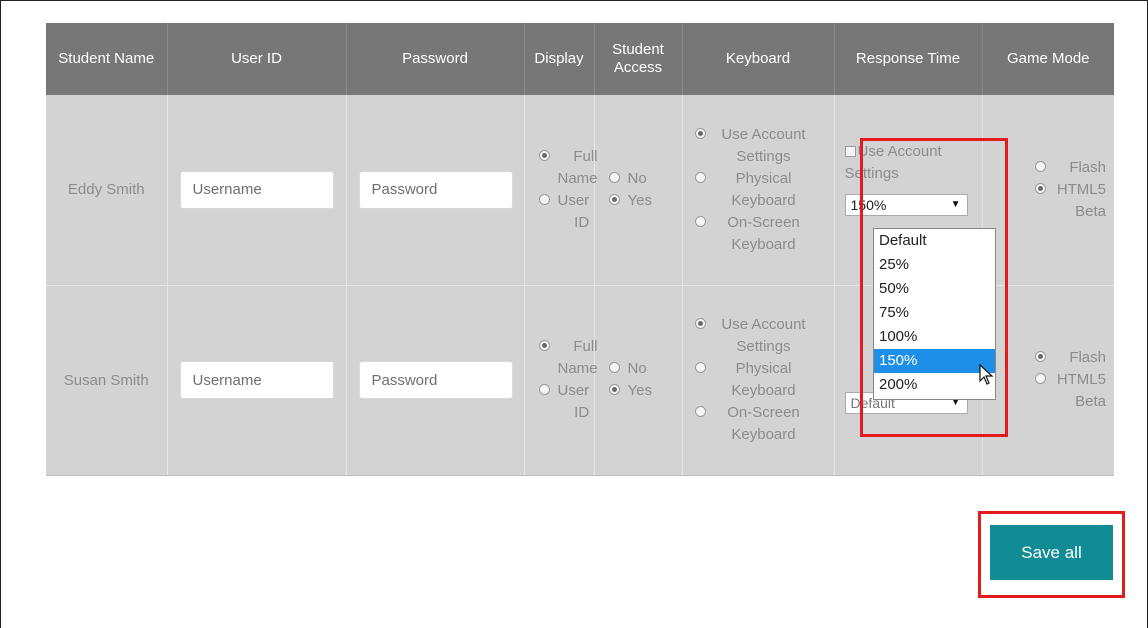  I want to click on use-account-checkbox, so click(850, 151).